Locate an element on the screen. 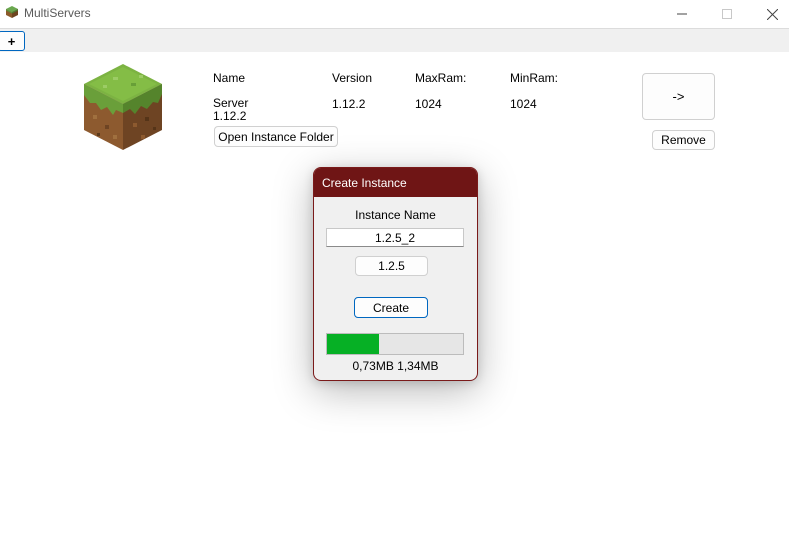 This screenshot has height=547, width=789. dialog-title: Create Instance is located at coordinates (395, 182).